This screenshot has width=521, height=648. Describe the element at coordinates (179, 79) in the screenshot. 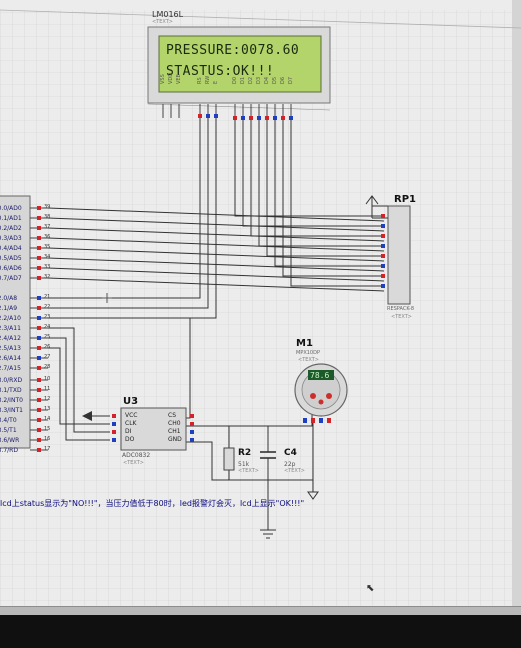

I see `lcd-pin-label: VEE` at that location.